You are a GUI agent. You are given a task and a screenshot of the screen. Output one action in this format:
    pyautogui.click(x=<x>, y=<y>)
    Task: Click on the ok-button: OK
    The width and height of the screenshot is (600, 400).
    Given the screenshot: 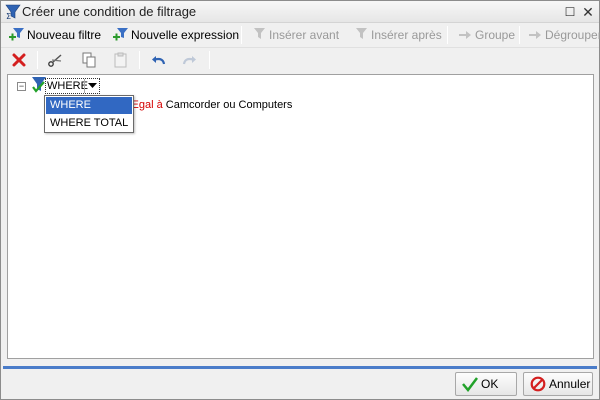 What is the action you would take?
    pyautogui.click(x=486, y=384)
    